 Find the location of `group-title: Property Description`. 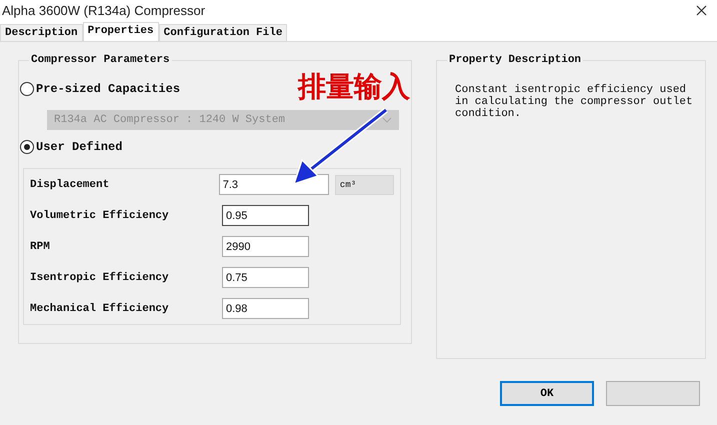

group-title: Property Description is located at coordinates (515, 60).